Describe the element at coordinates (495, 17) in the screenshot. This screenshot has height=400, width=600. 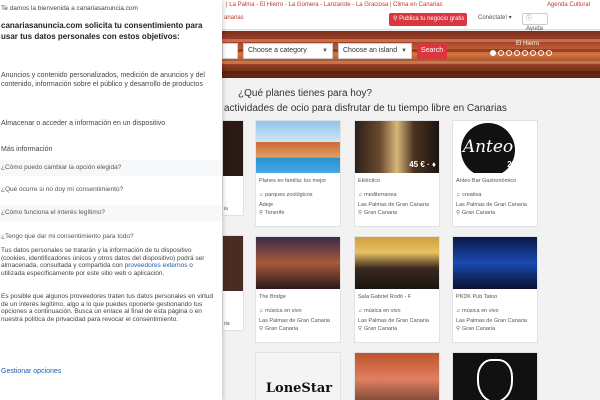
I see `connect-dropdown: Conéctate! ▾` at that location.